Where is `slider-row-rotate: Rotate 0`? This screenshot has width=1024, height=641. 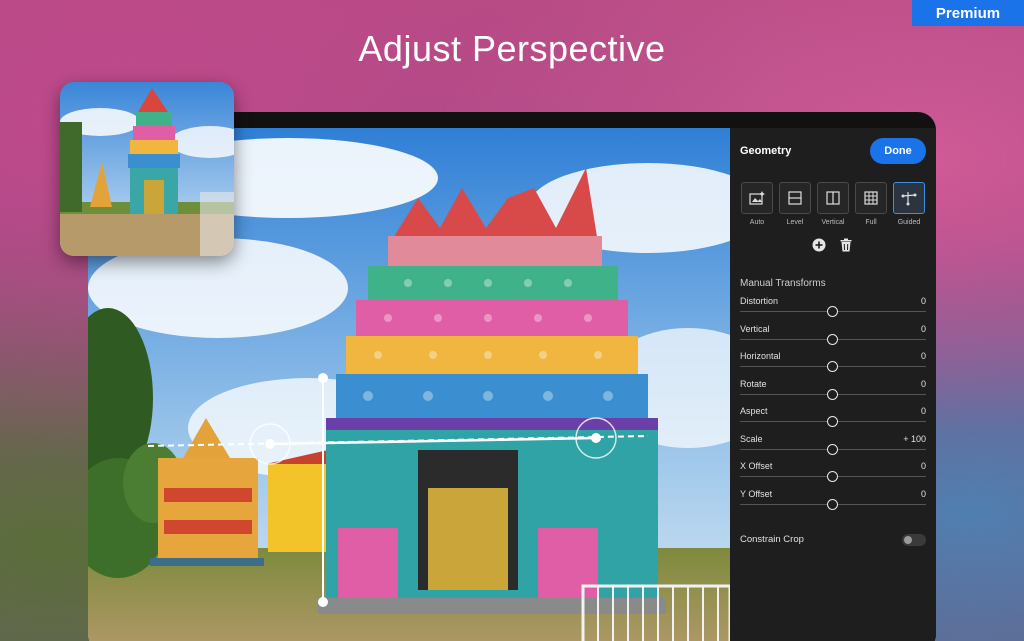
slider-row-rotate: Rotate 0 is located at coordinates (833, 392).